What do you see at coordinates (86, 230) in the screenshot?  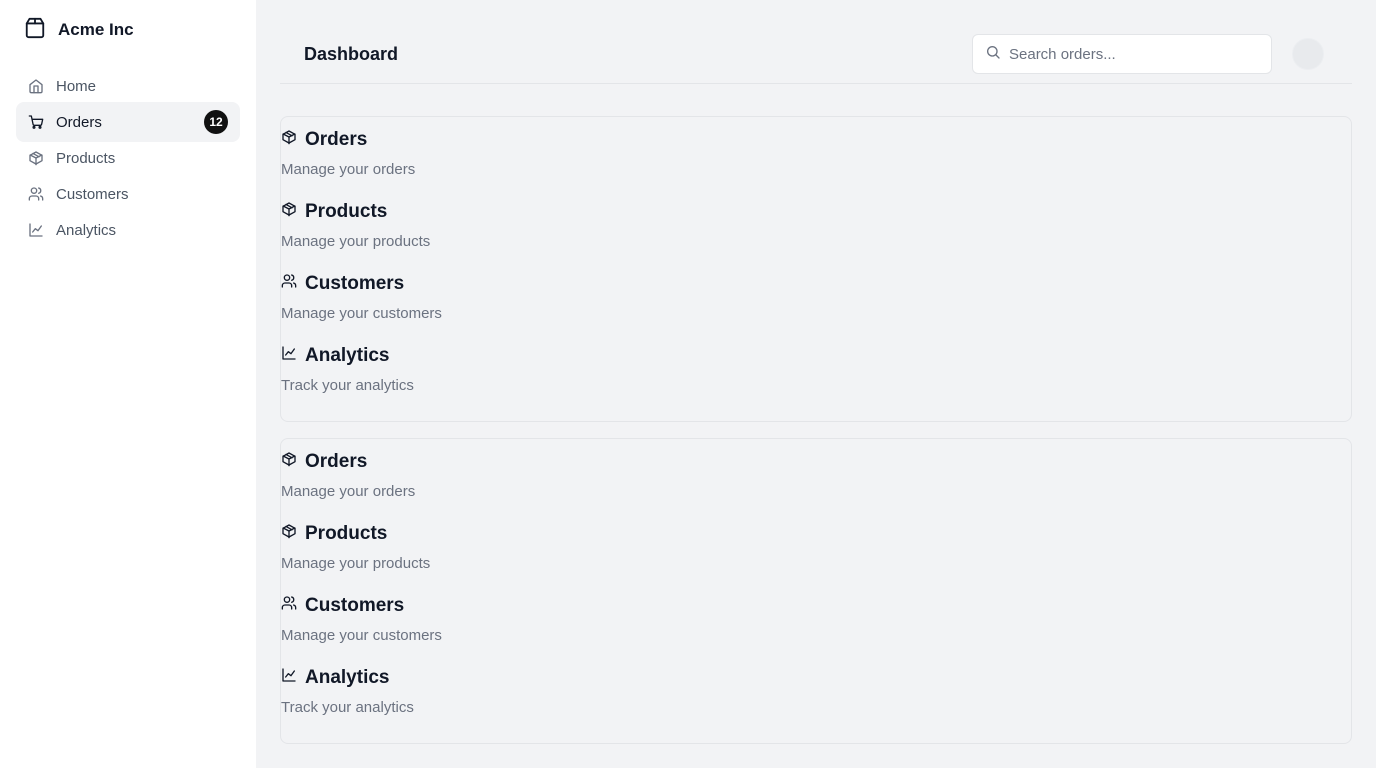 I see `sidebar-item-label: Analytics` at bounding box center [86, 230].